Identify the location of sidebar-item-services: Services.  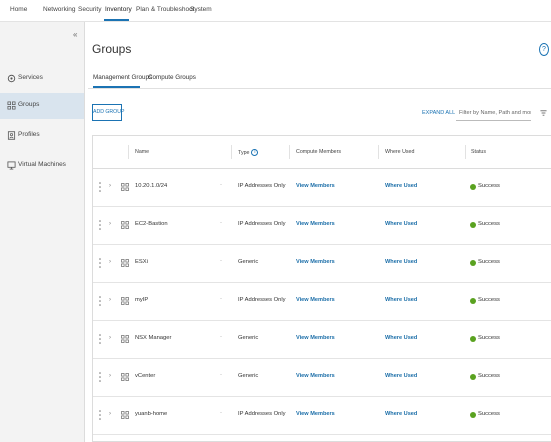
(42, 79).